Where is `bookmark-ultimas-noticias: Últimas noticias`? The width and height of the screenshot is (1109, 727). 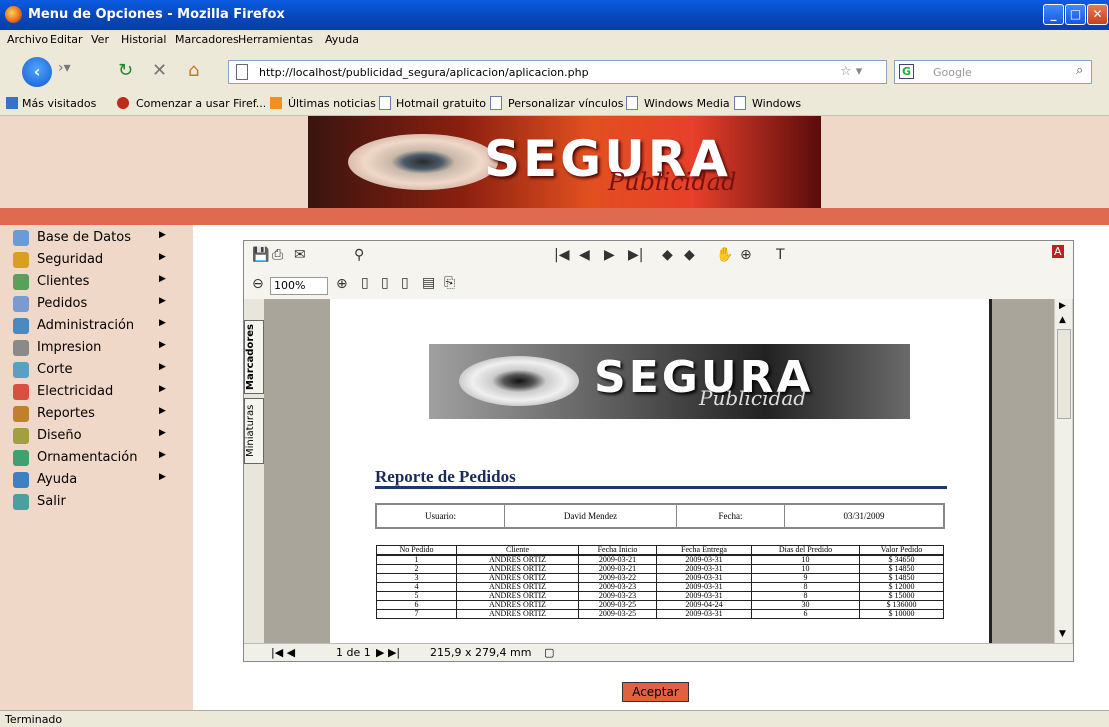
bookmark-ultimas-noticias: Últimas noticias is located at coordinates (332, 103).